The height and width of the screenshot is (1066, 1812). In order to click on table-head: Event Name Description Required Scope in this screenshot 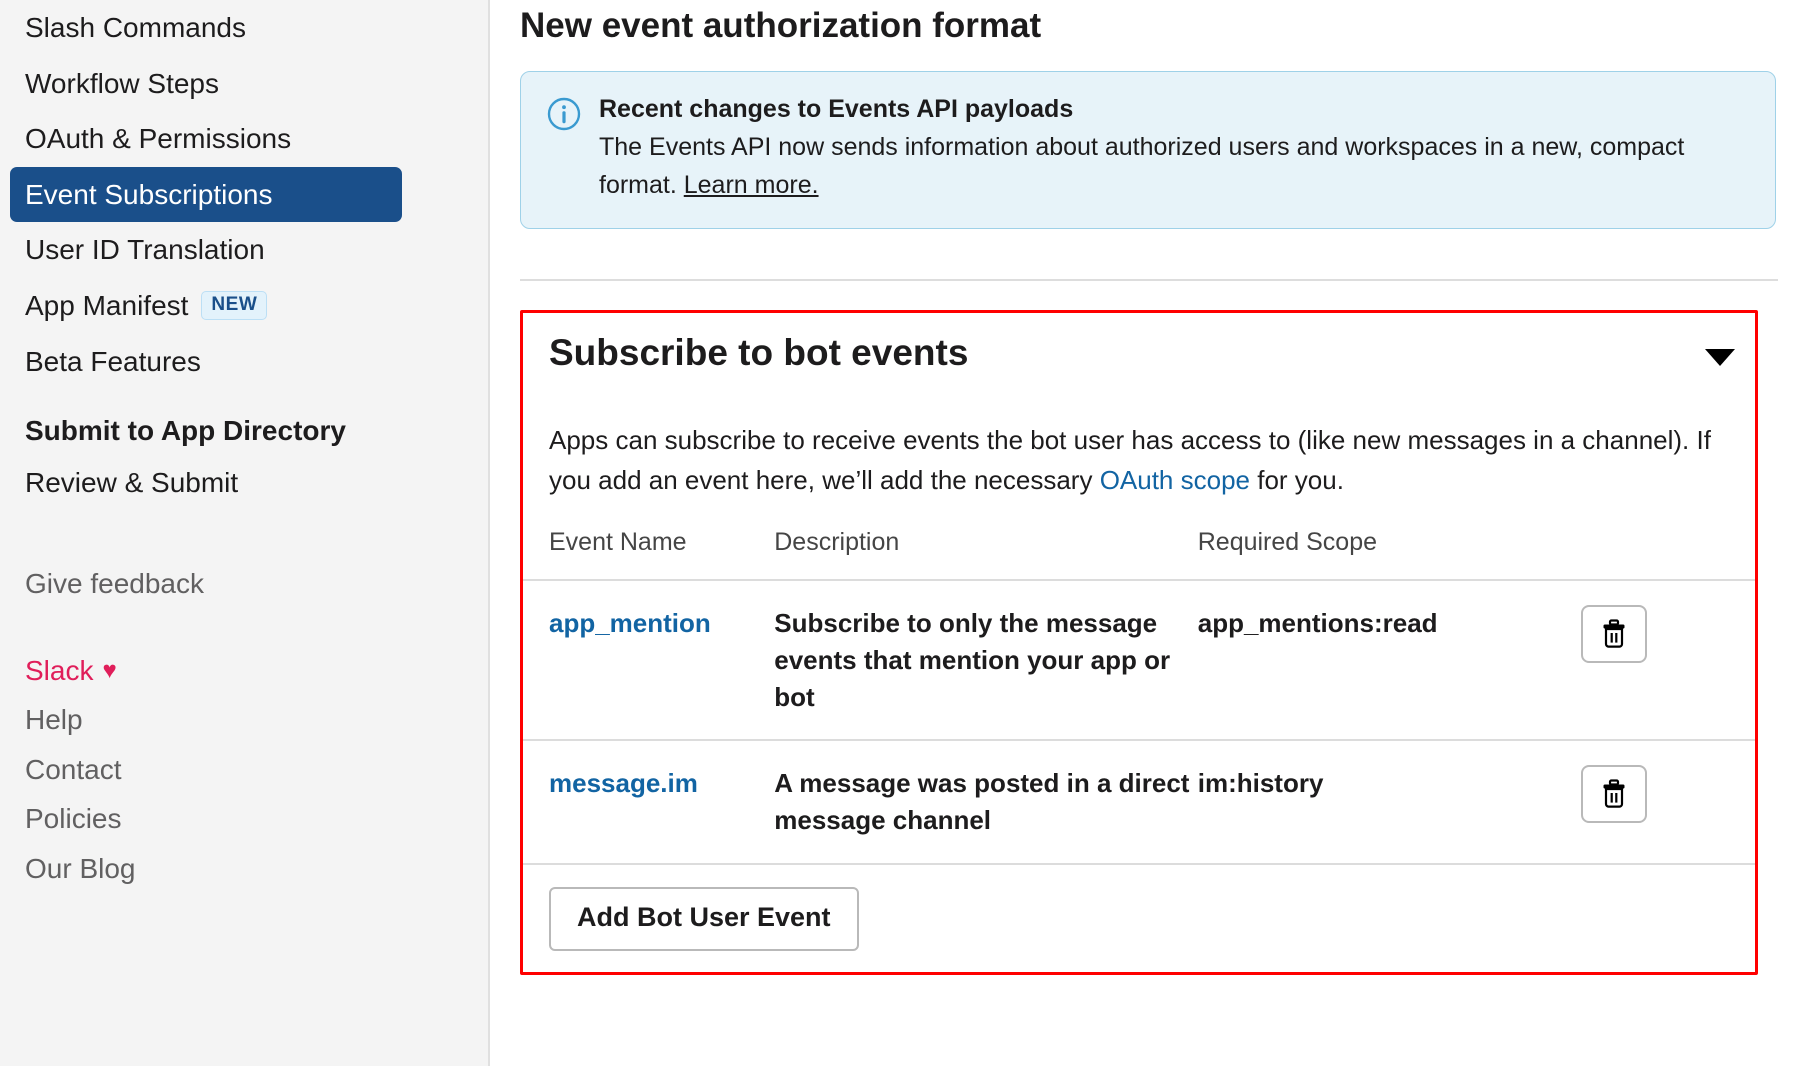, I will do `click(1139, 554)`.